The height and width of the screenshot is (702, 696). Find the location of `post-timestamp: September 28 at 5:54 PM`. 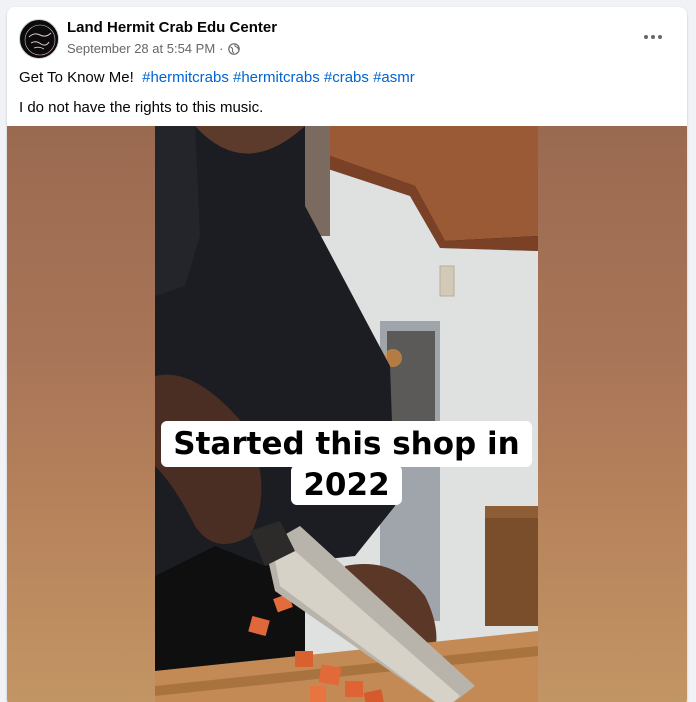

post-timestamp: September 28 at 5:54 PM is located at coordinates (141, 48).